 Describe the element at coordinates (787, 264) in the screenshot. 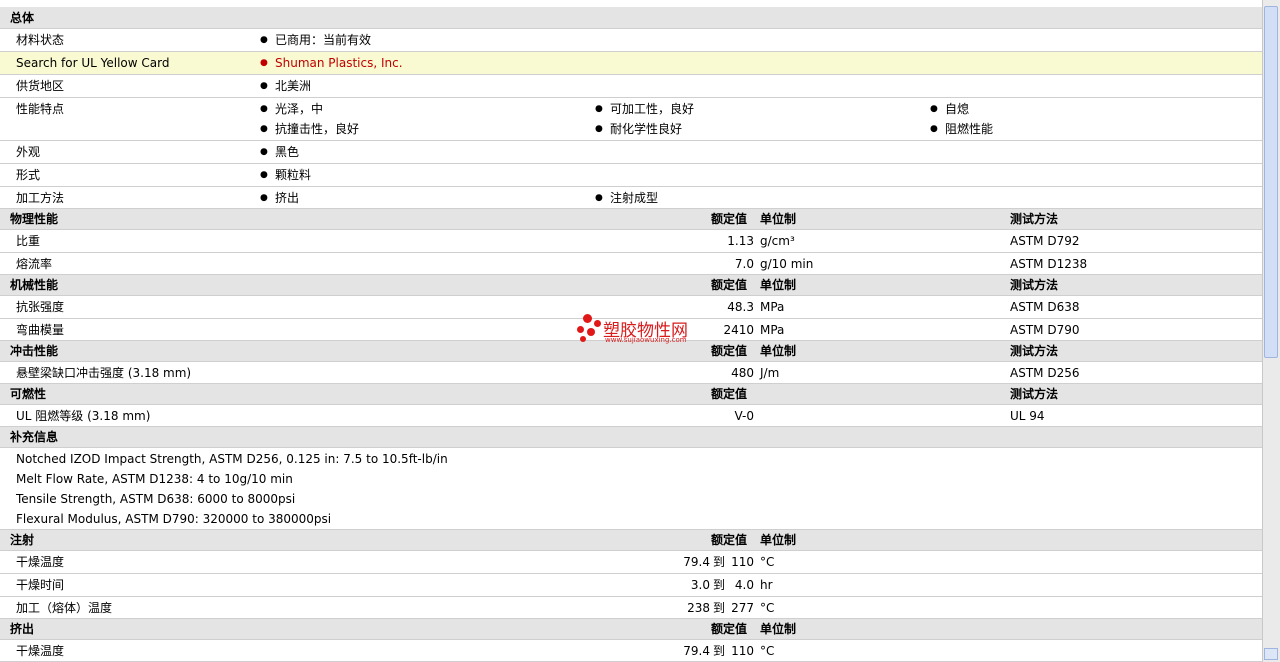

I see `unit: g/10 min` at that location.